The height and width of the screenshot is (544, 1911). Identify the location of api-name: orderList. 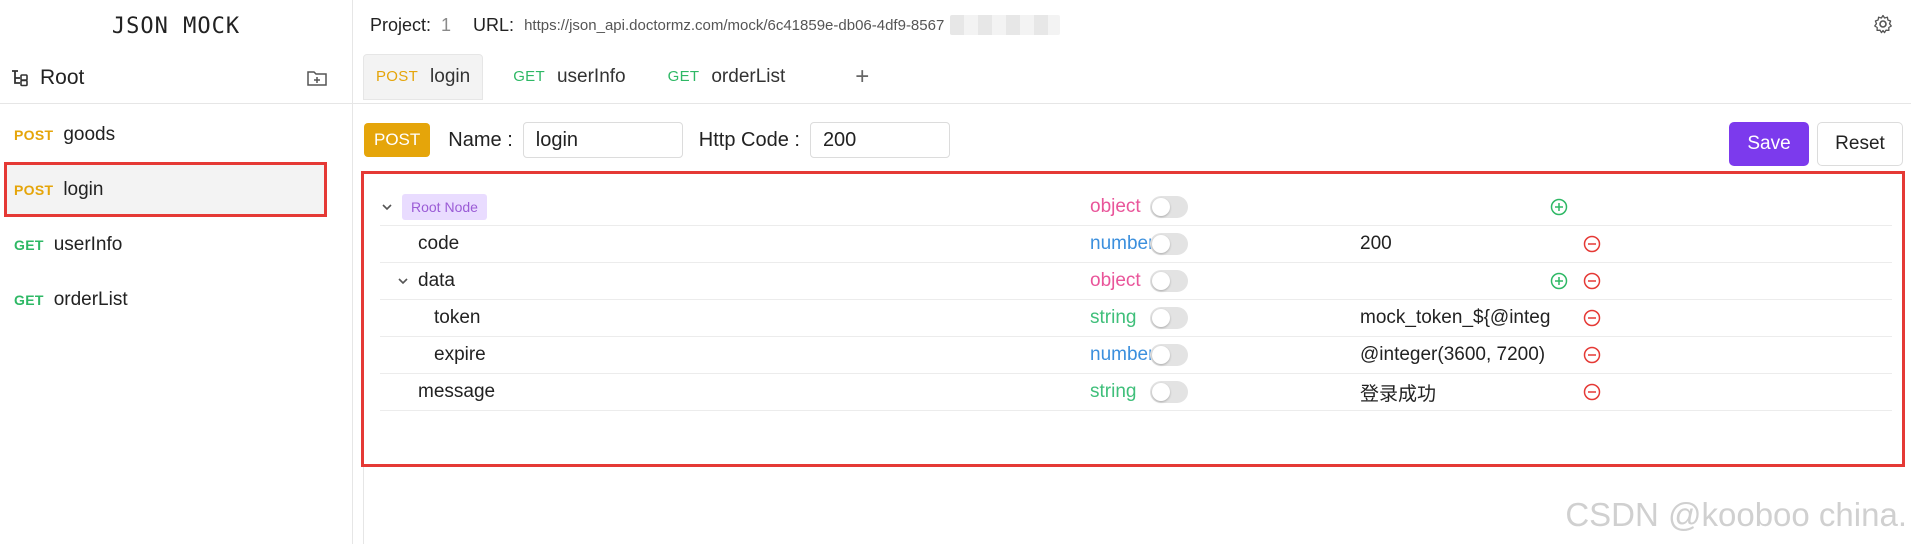
(90, 299).